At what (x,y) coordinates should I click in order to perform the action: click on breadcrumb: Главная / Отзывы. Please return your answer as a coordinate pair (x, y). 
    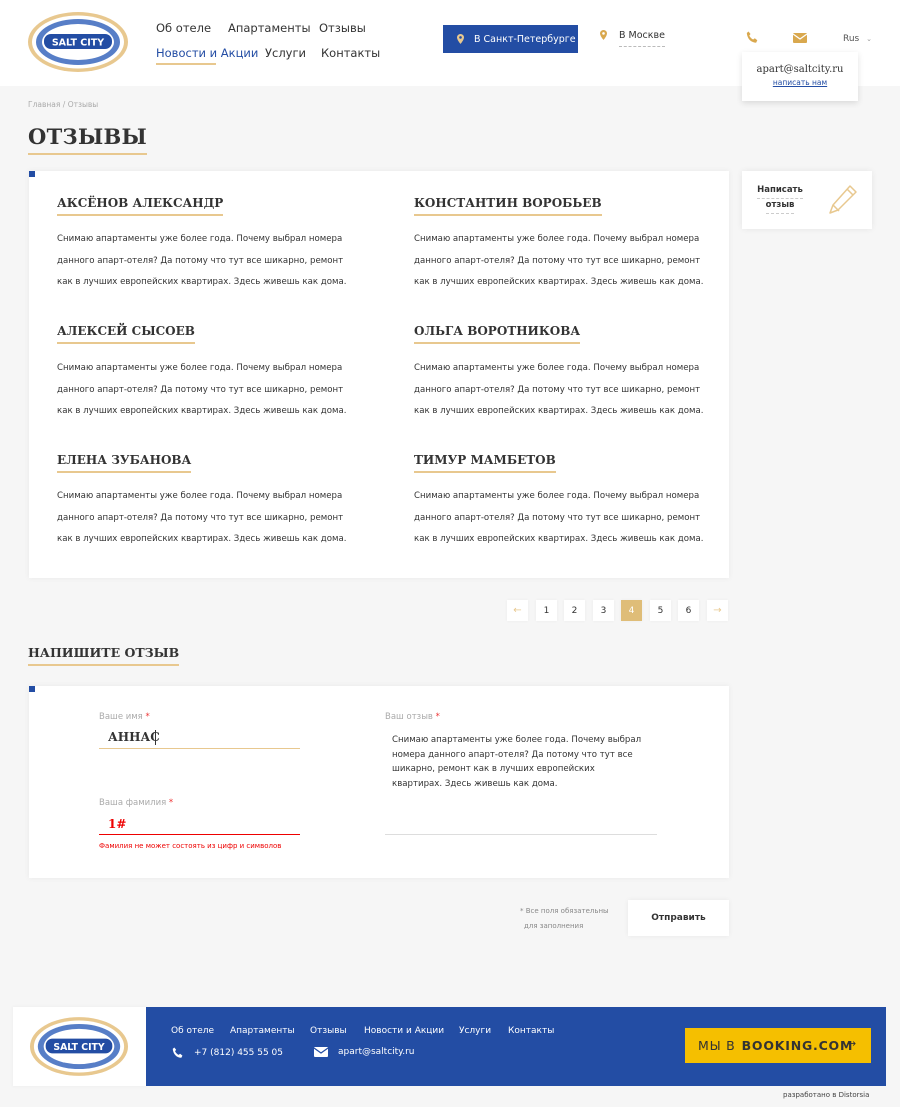
    Looking at the image, I should click on (63, 104).